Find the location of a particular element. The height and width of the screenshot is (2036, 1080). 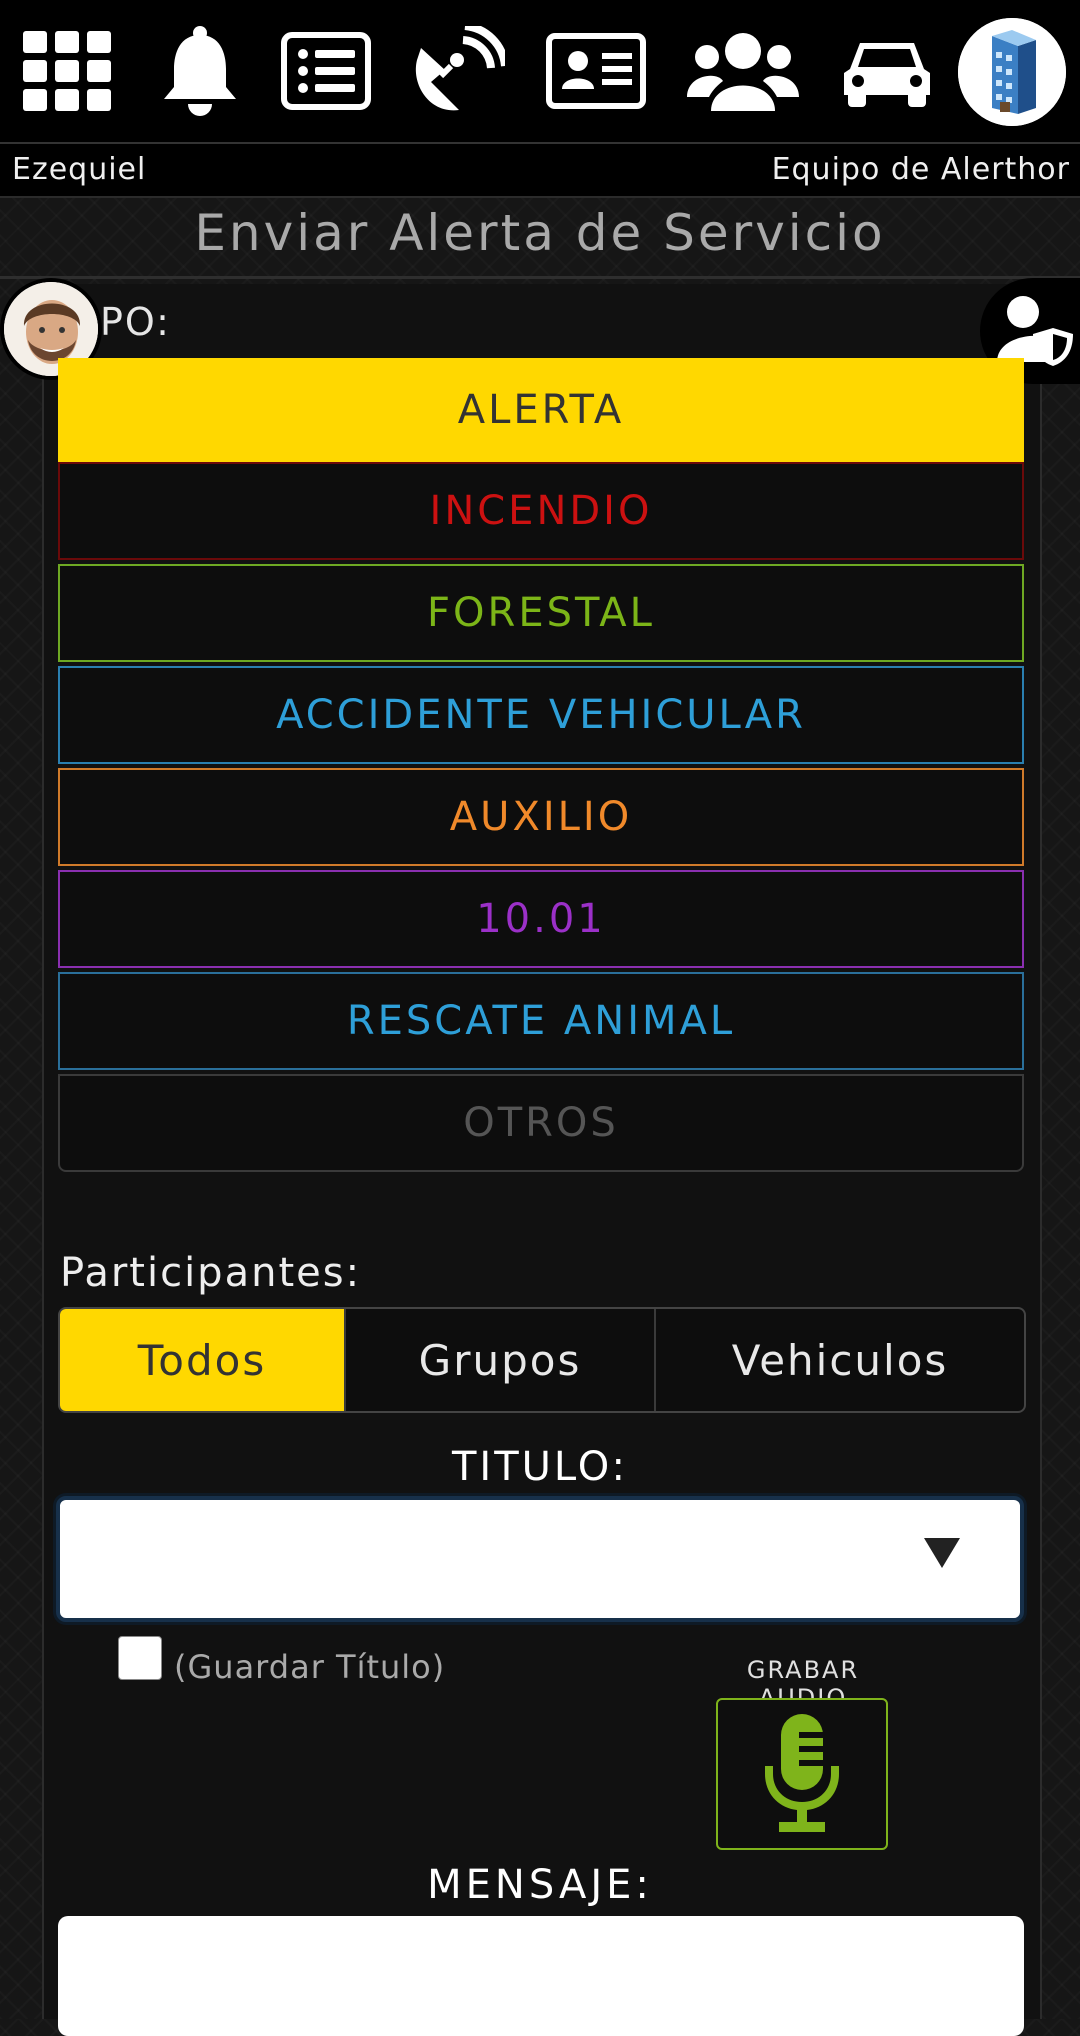

record-audio-button is located at coordinates (802, 1774).